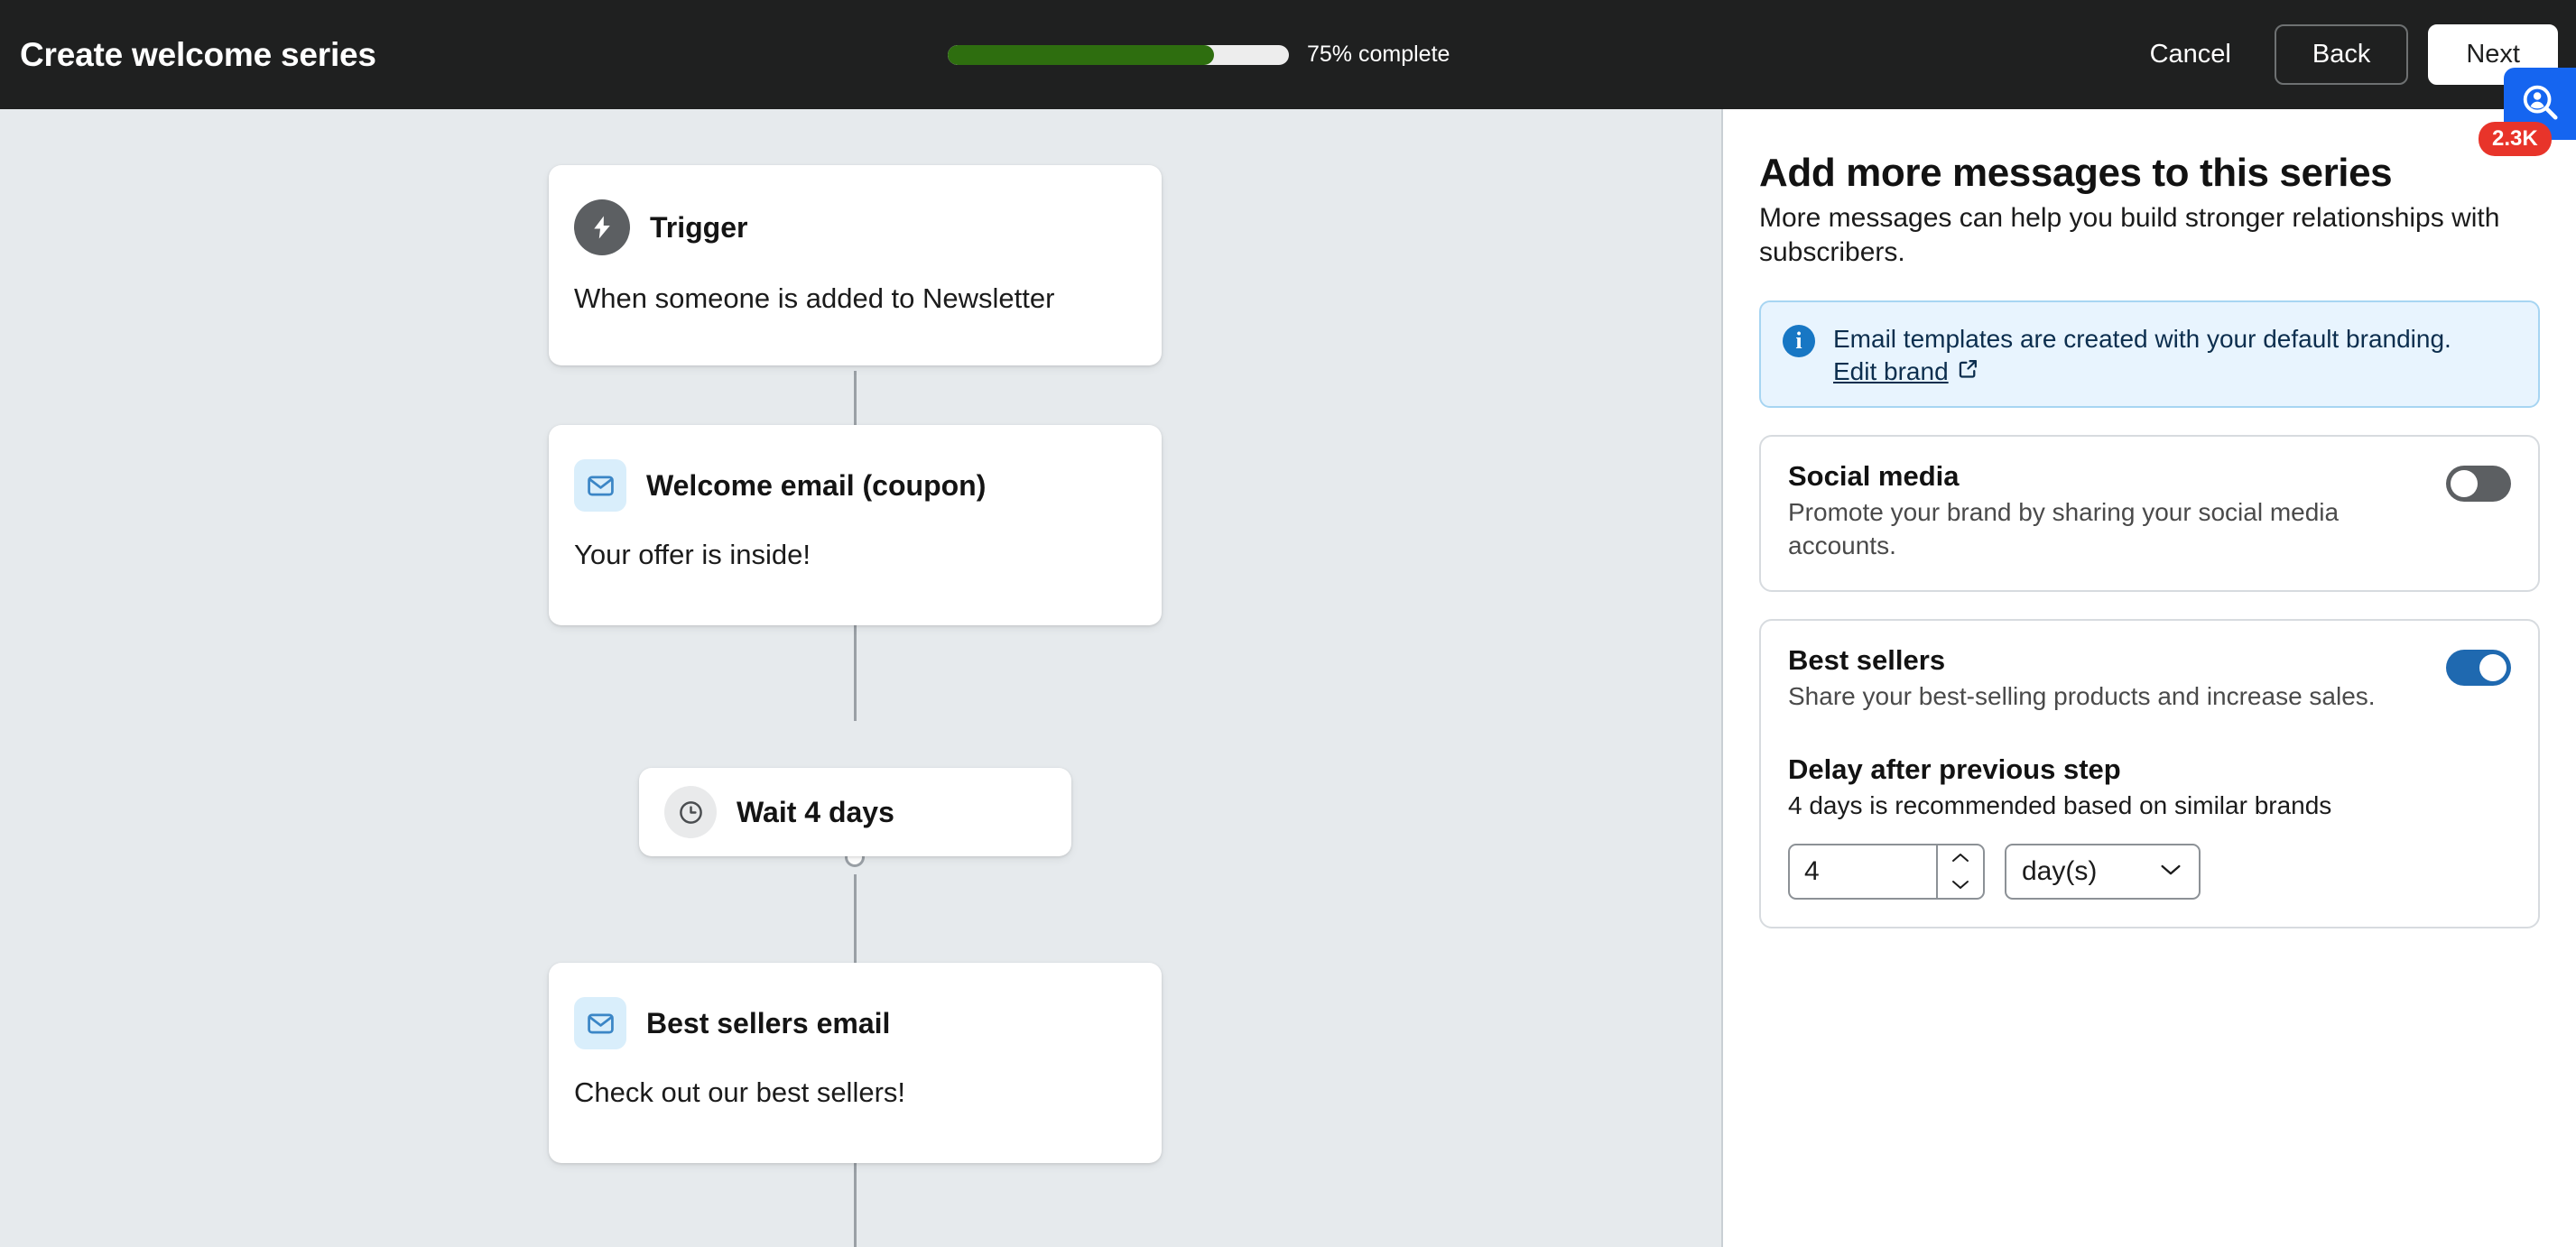 The height and width of the screenshot is (1247, 2576). I want to click on progress-fill, so click(1081, 54).